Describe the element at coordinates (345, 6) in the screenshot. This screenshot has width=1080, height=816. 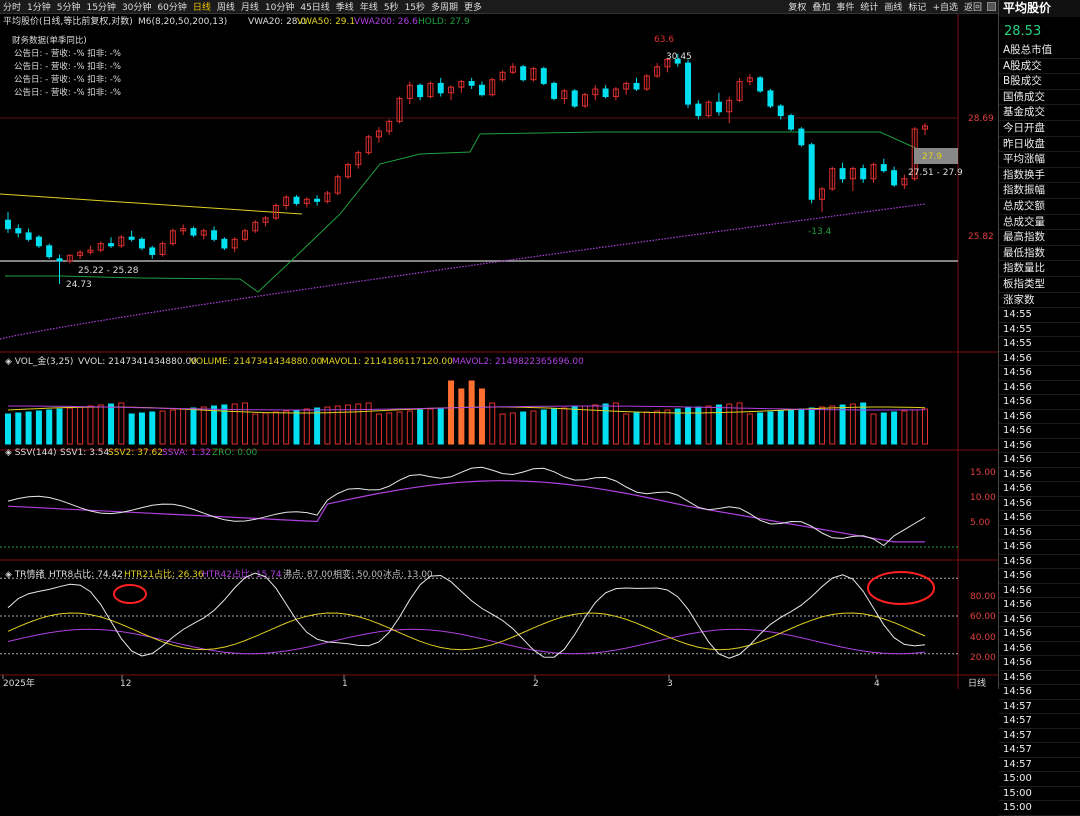
I see `period-tab: 季线` at that location.